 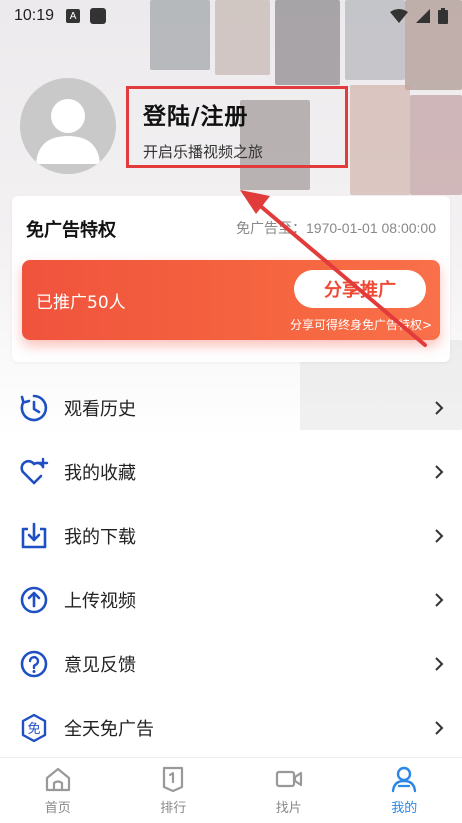 I want to click on battery-icon, so click(x=443, y=16).